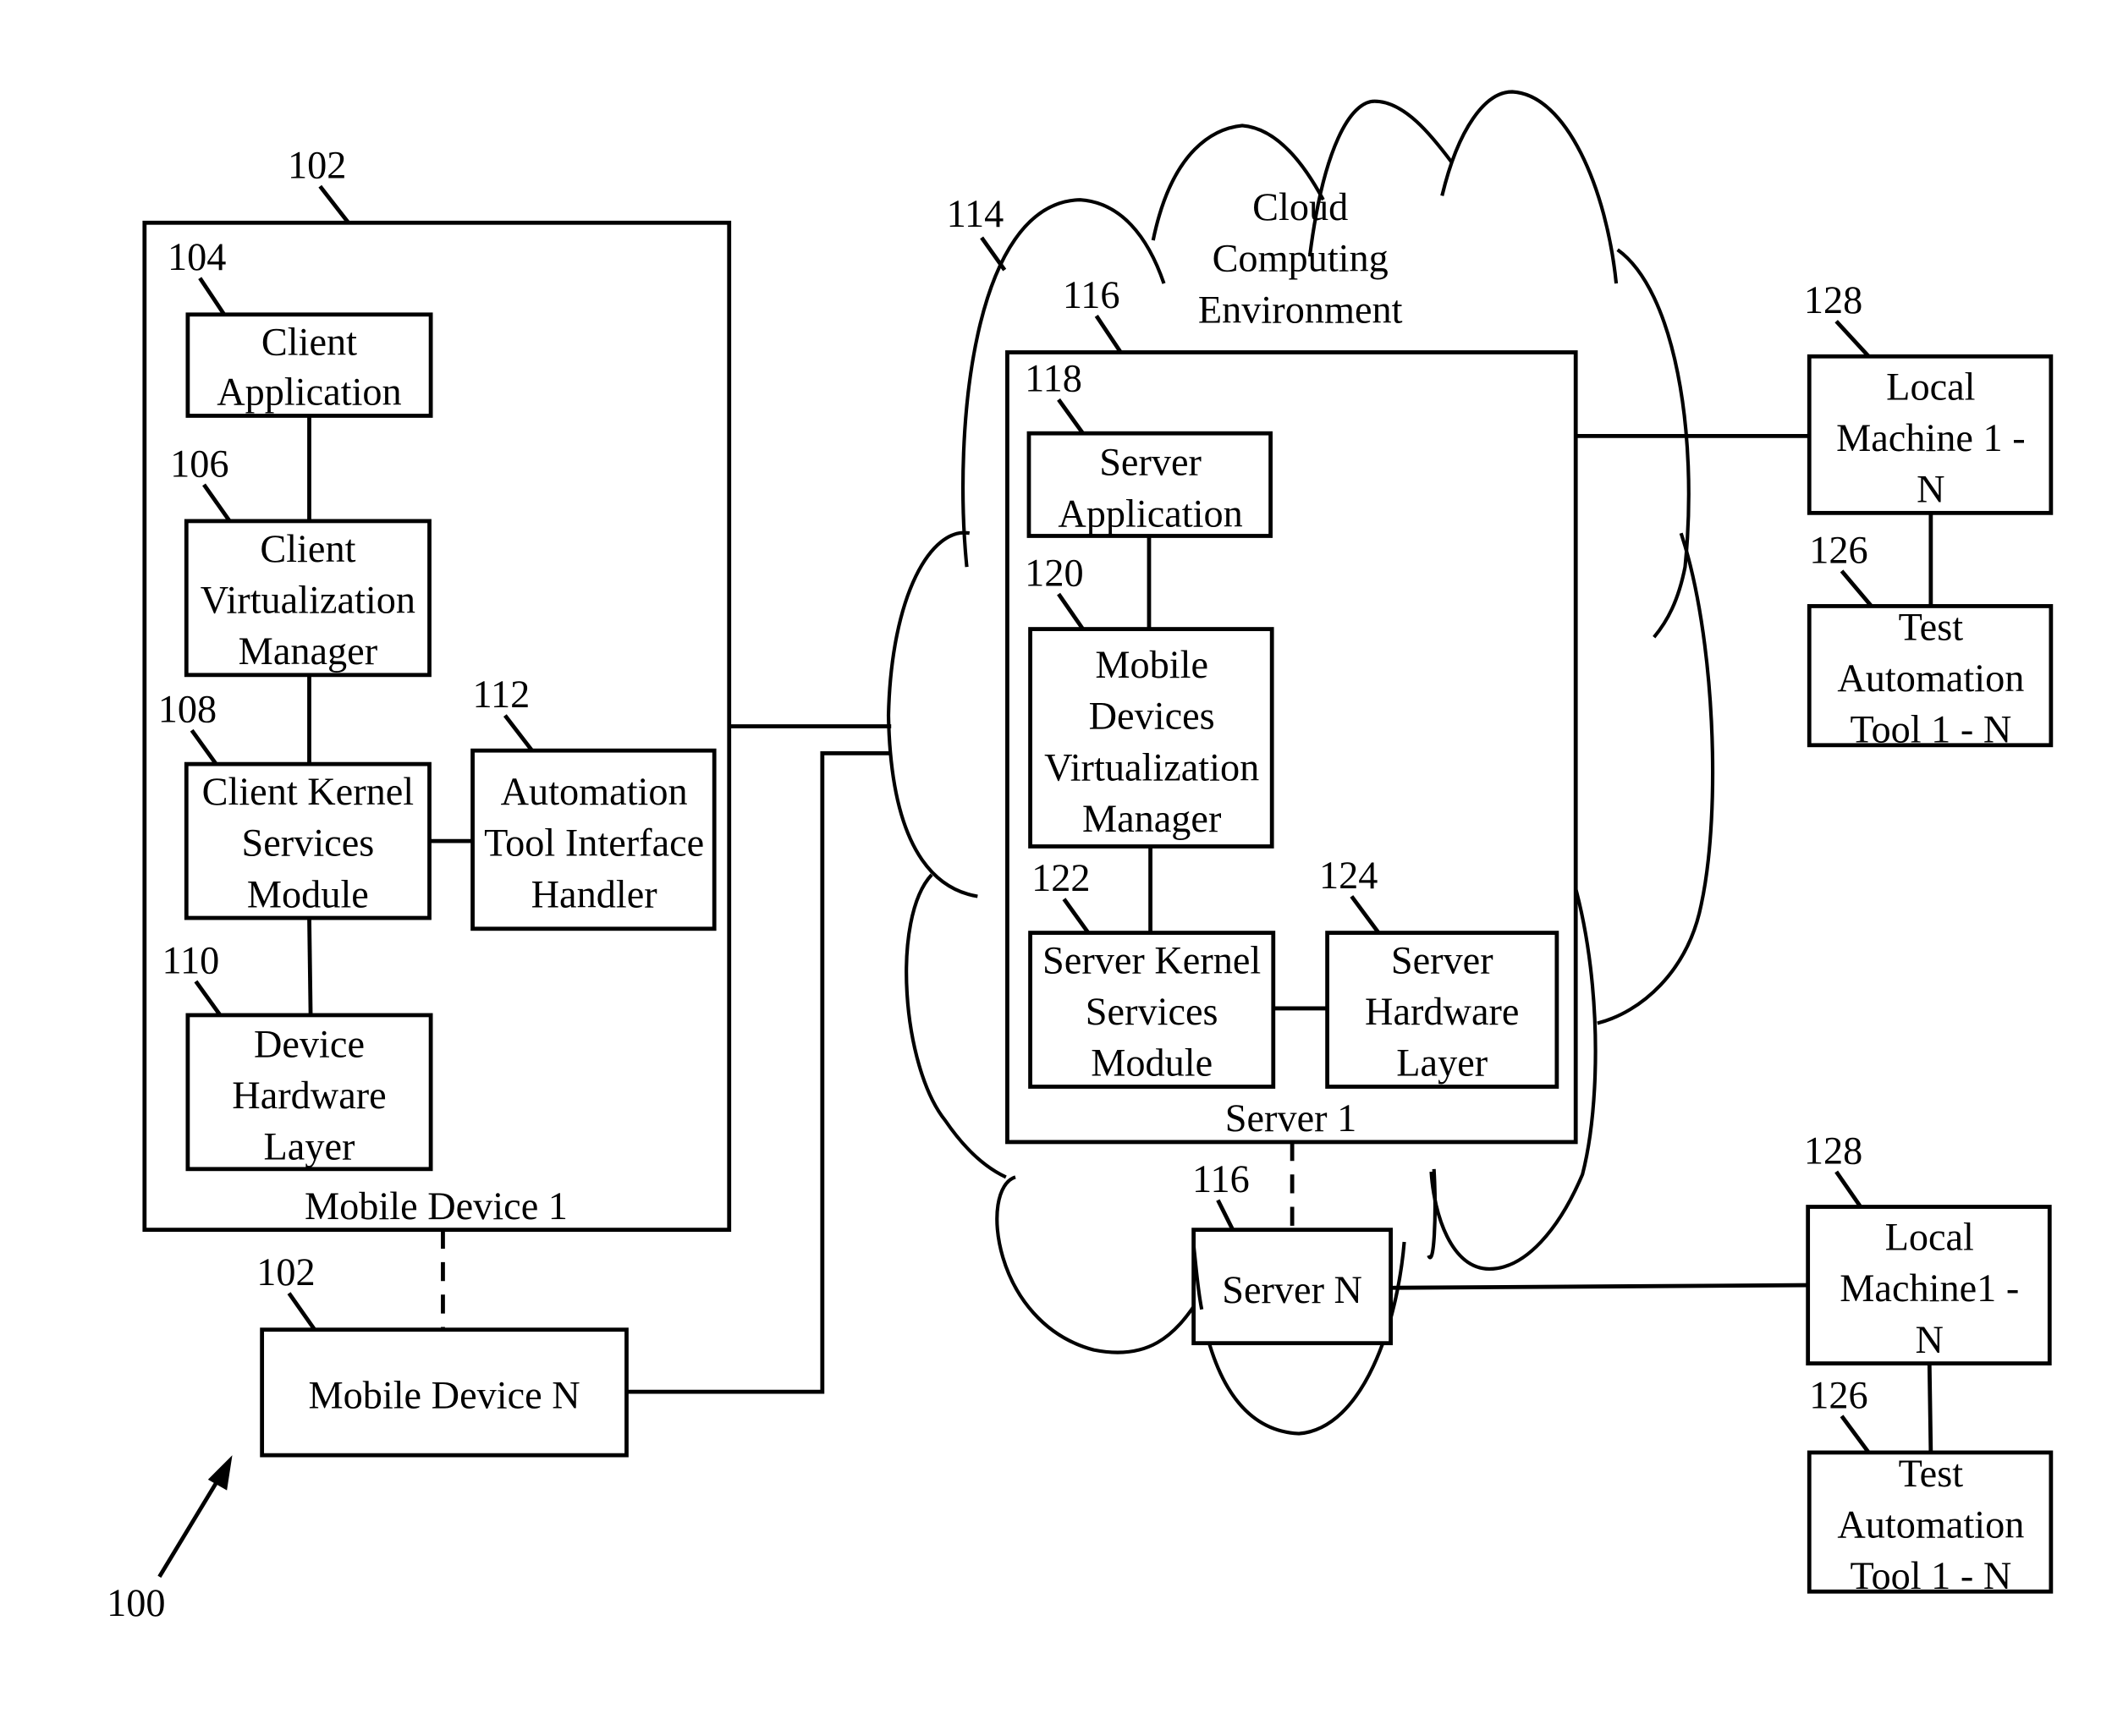  Describe the element at coordinates (1054, 574) in the screenshot. I see `mobile-devices-virtualization-manager-ref: 120` at that location.